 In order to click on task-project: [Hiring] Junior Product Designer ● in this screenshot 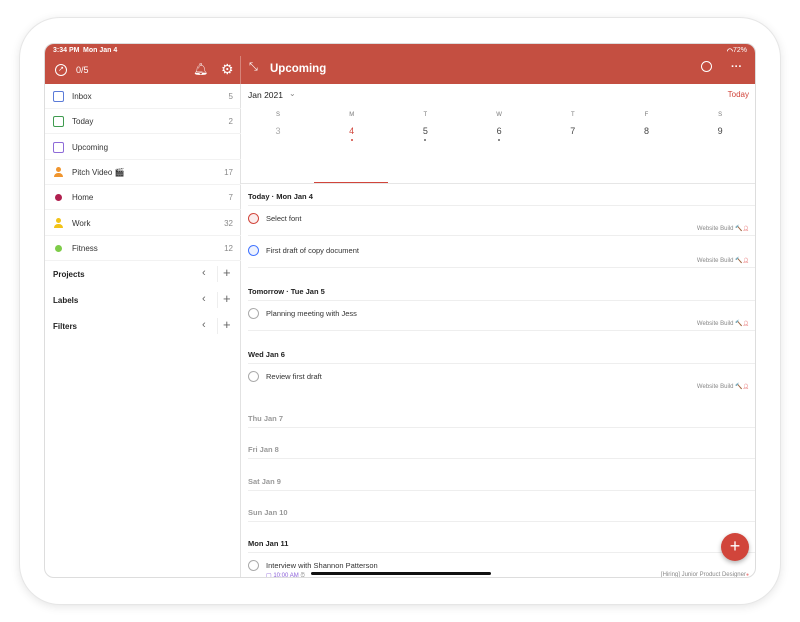, I will do `click(705, 574)`.